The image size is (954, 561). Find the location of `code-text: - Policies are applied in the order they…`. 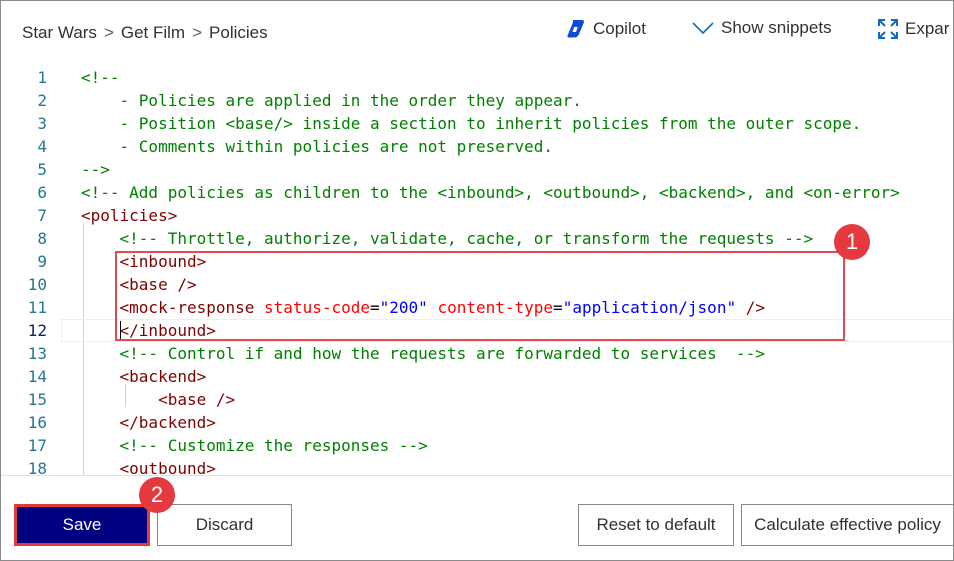

code-text: - Policies are applied in the order they… is located at coordinates (331, 100).